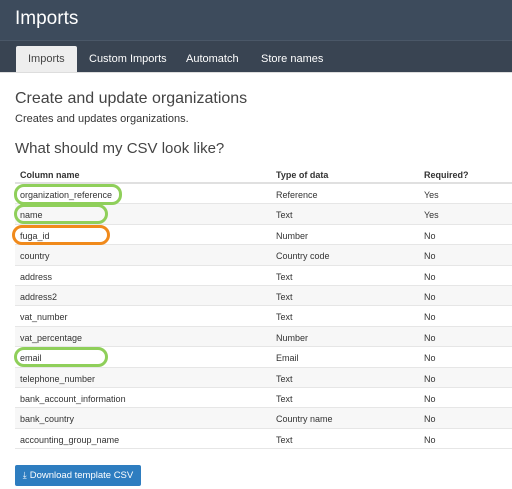  What do you see at coordinates (263, 194) in the screenshot?
I see `table-row: organization_reference Reference Yes` at bounding box center [263, 194].